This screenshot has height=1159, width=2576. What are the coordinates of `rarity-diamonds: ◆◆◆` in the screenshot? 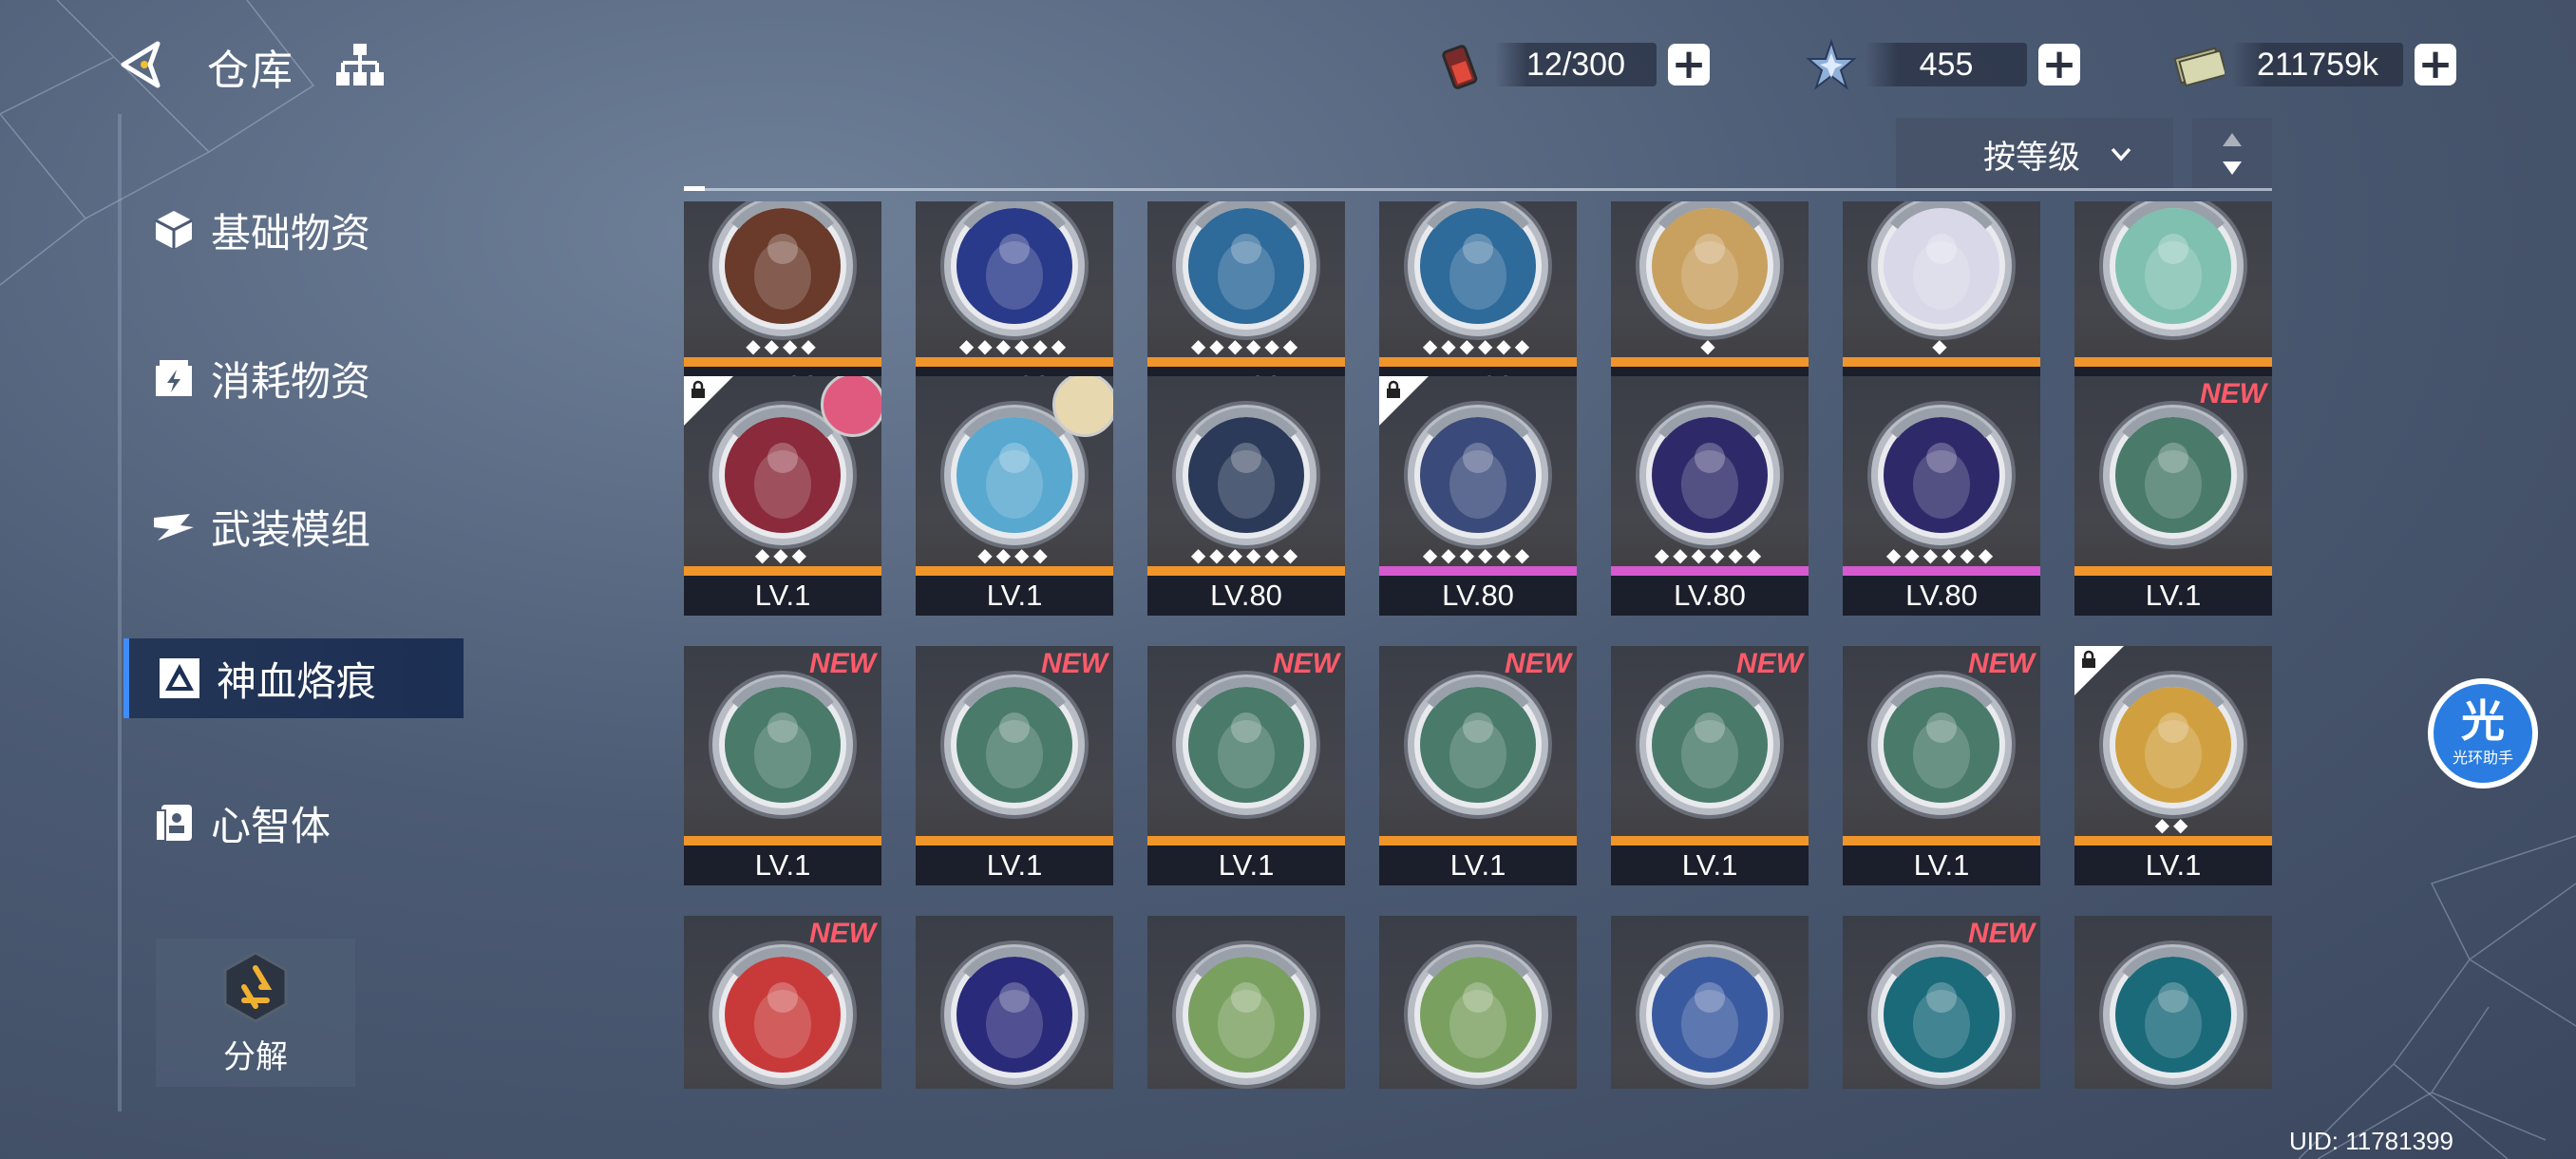 It's located at (782, 554).